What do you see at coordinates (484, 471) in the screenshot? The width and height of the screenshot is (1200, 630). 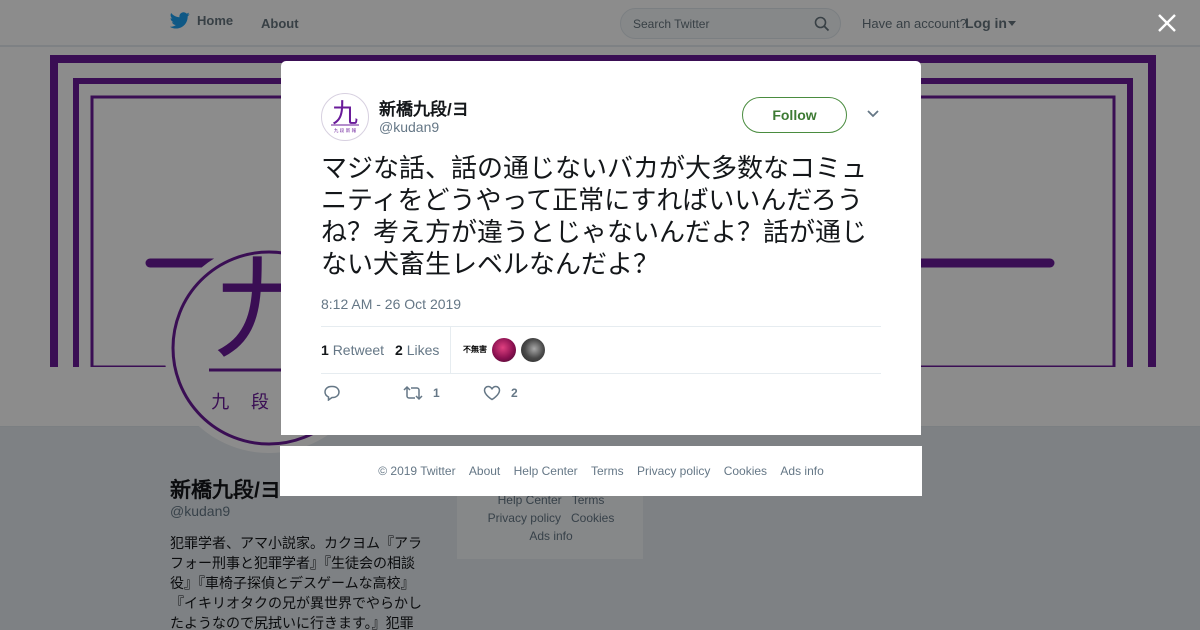 I see `footer-link-about: About` at bounding box center [484, 471].